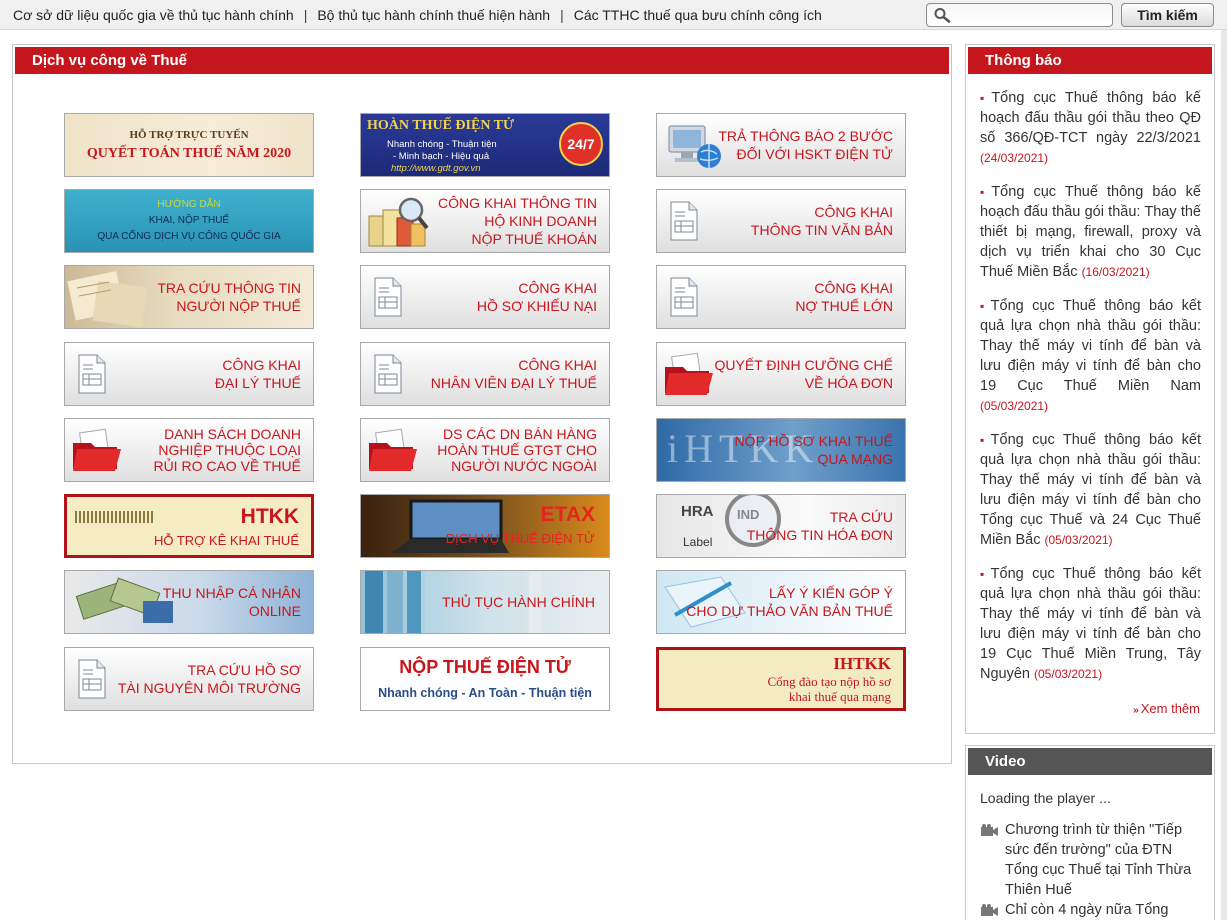  What do you see at coordinates (781, 450) in the screenshot?
I see `tile-ihtkk-nop-ho-so: iHTKK NỘP HỒ SƠ KHAI THUẾ QUA MẠNG` at bounding box center [781, 450].